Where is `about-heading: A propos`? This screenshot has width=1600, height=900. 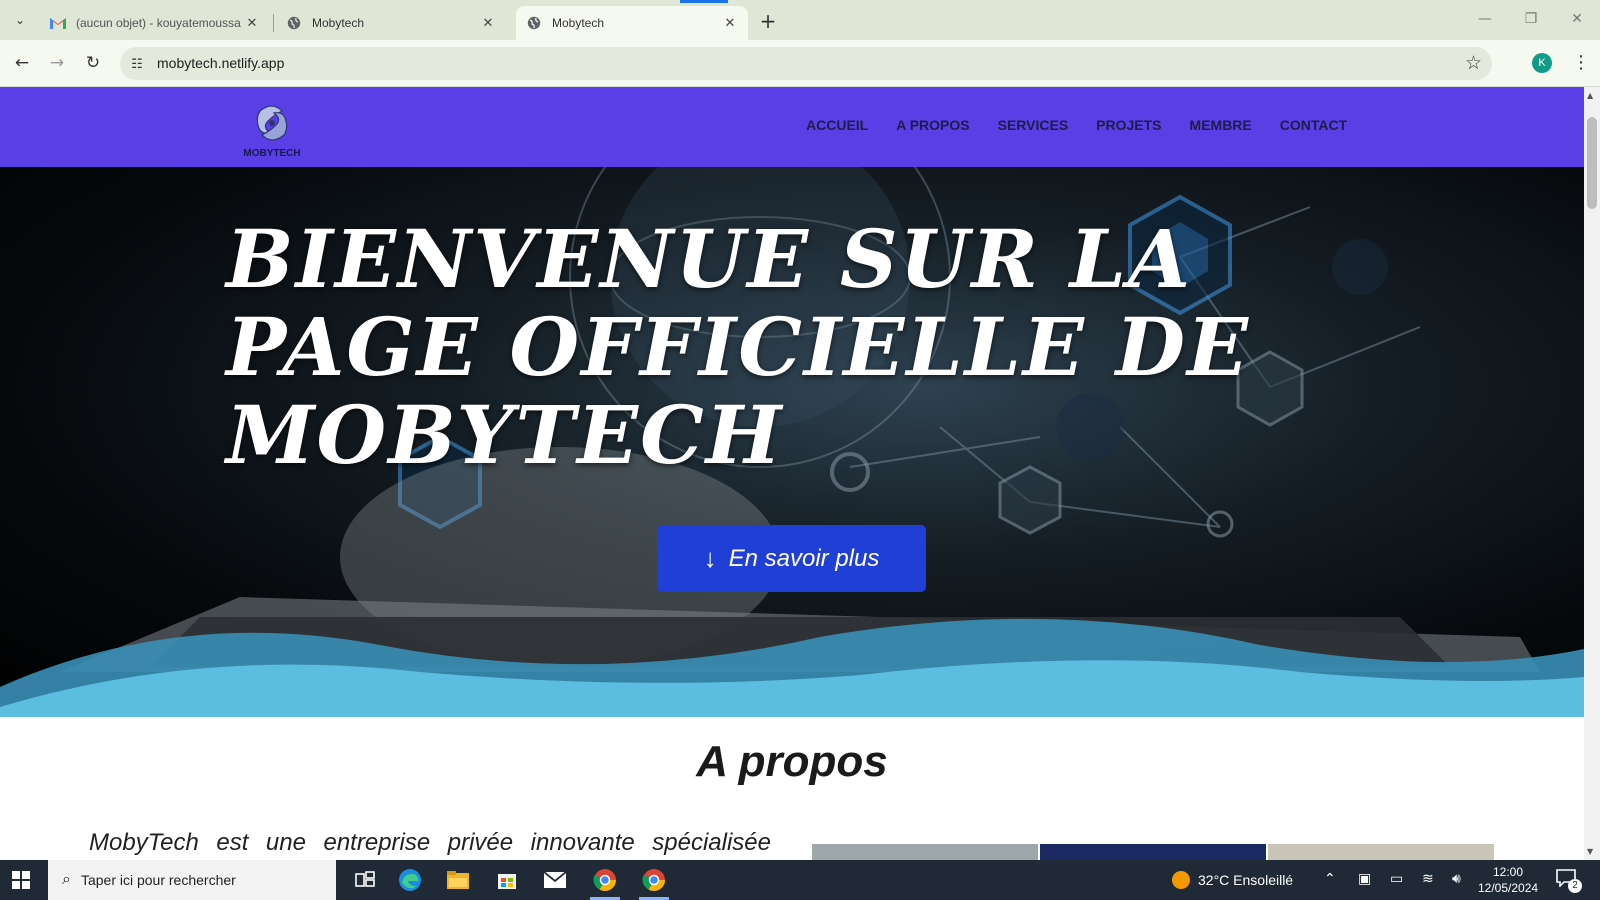
about-heading: A propos is located at coordinates (792, 761).